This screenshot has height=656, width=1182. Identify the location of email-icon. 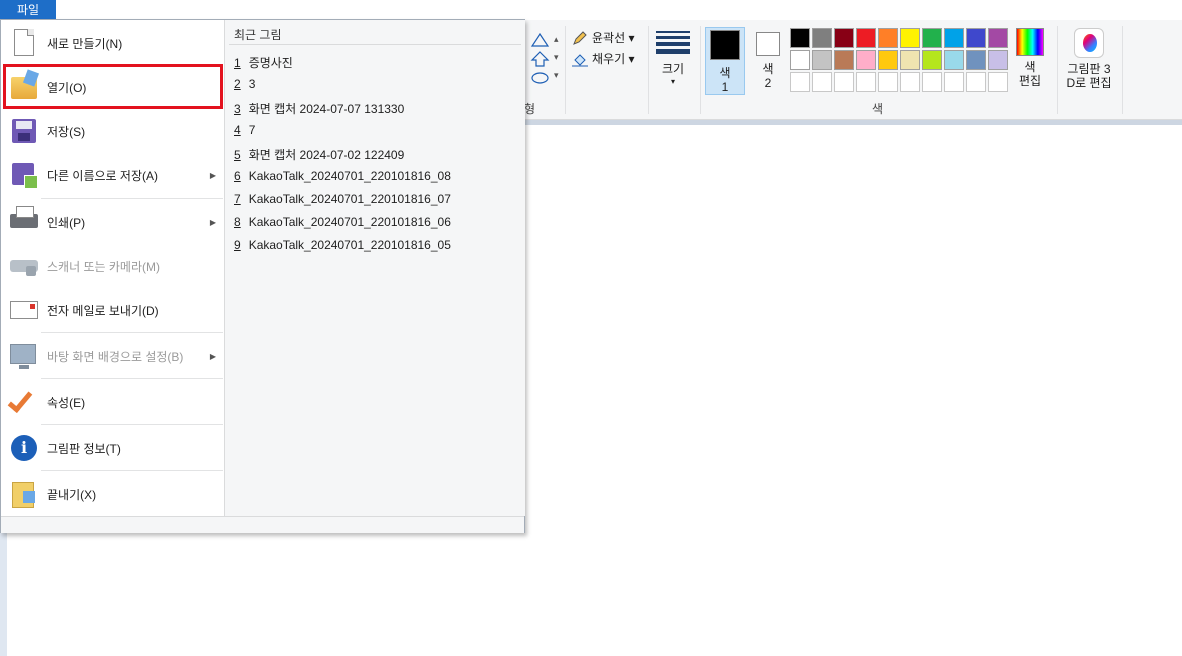
(24, 310).